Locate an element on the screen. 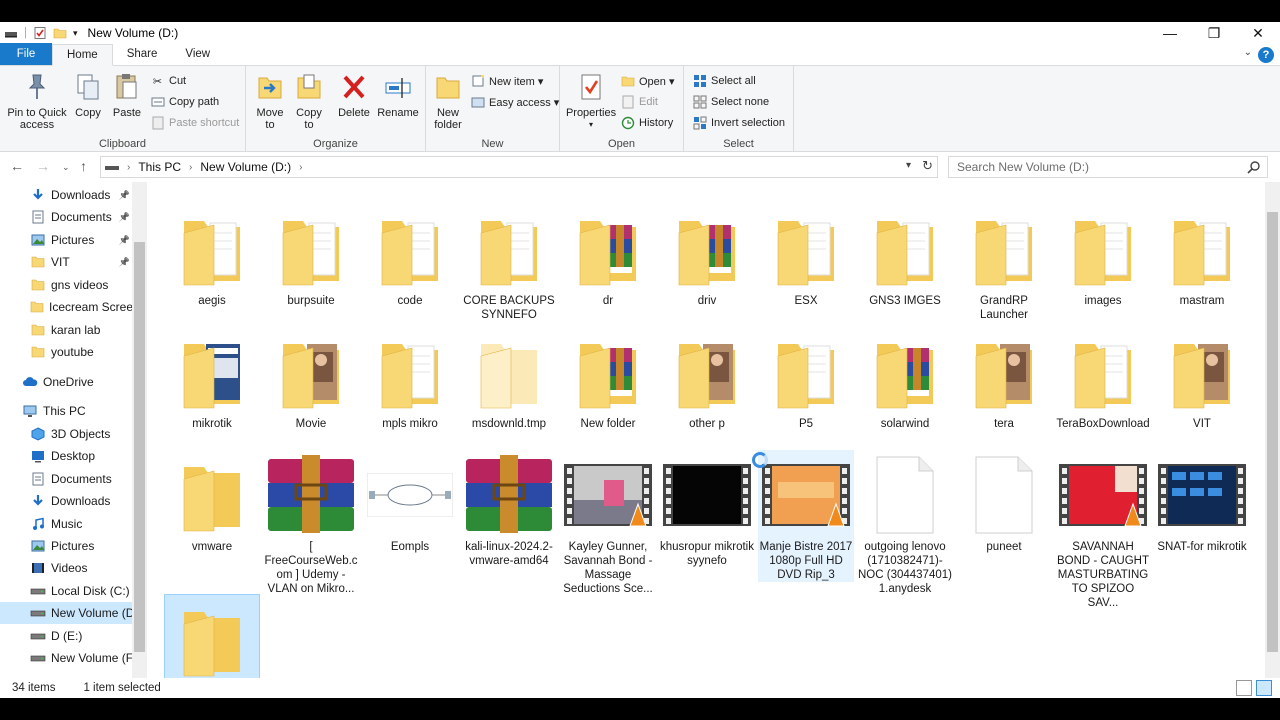 The height and width of the screenshot is (720, 1280). nav-item-documents: Documents 📌 is located at coordinates (66, 217).